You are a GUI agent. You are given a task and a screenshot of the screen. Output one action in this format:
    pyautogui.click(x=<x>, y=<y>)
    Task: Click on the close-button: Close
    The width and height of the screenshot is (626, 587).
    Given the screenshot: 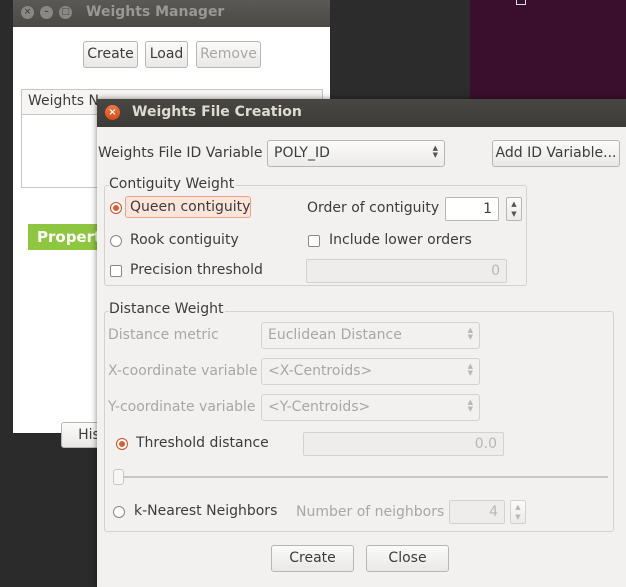 What is the action you would take?
    pyautogui.click(x=407, y=558)
    